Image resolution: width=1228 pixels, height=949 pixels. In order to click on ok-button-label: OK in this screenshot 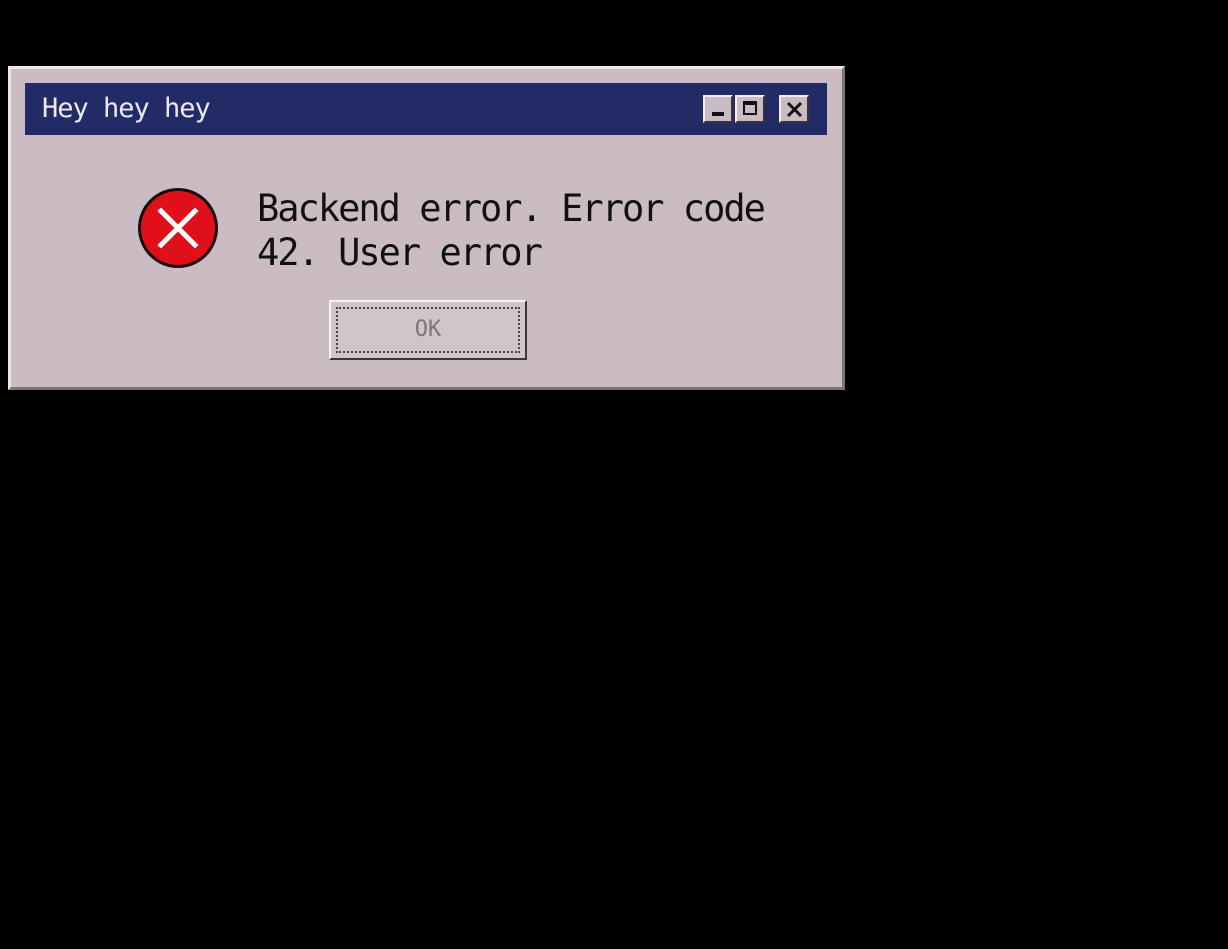, I will do `click(428, 329)`.